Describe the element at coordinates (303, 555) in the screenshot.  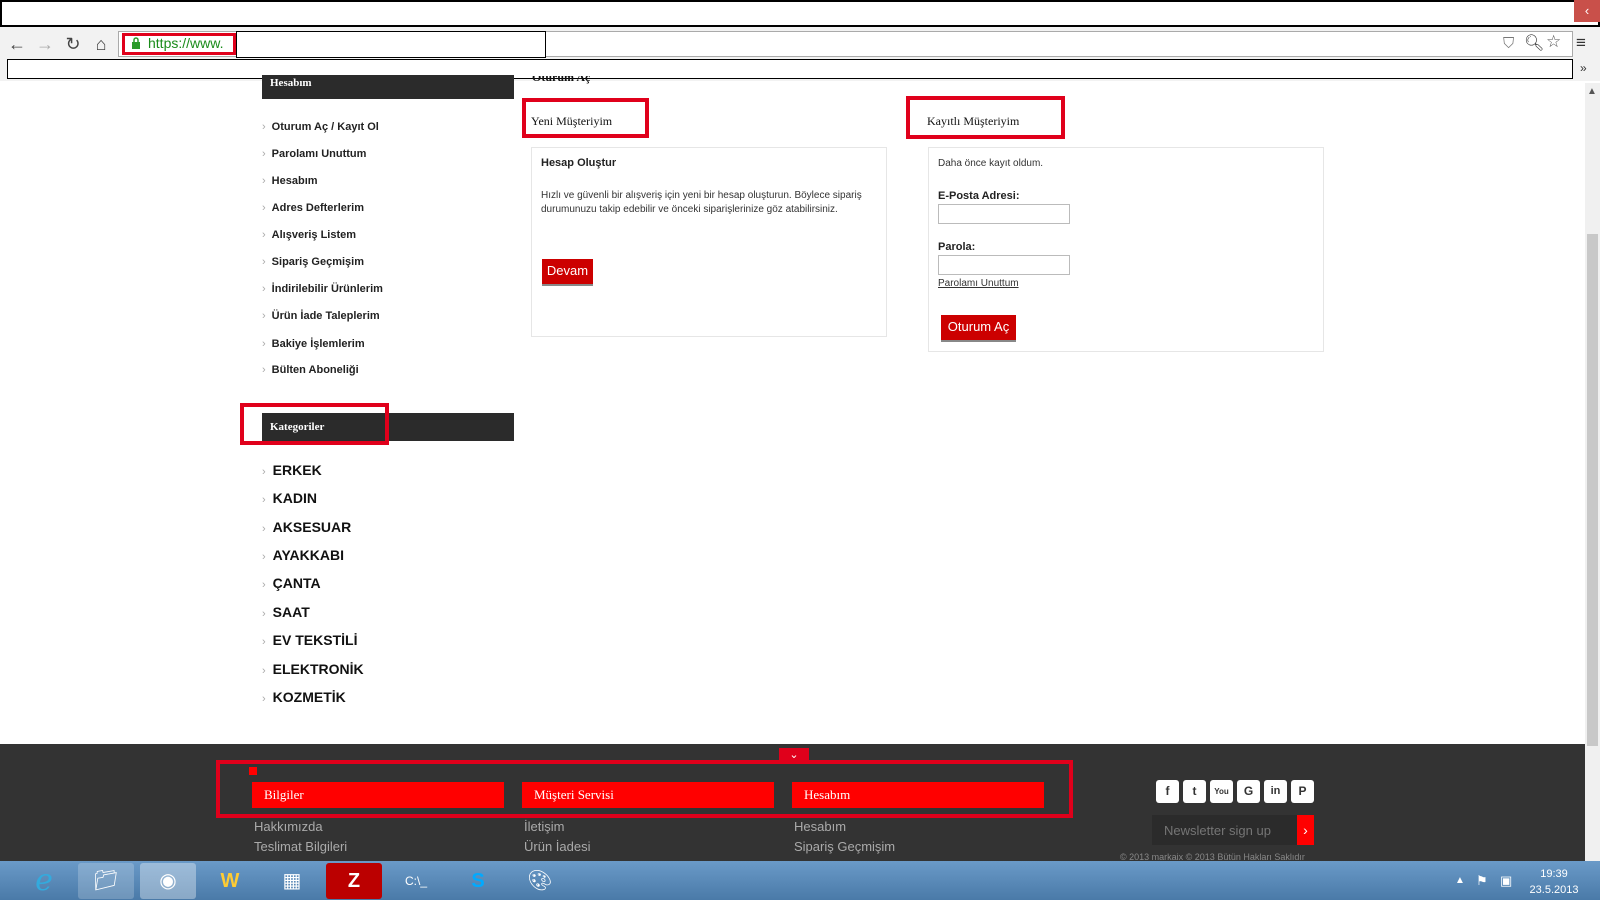
I see `category-item-ayakkabi: AYAKKABI` at that location.